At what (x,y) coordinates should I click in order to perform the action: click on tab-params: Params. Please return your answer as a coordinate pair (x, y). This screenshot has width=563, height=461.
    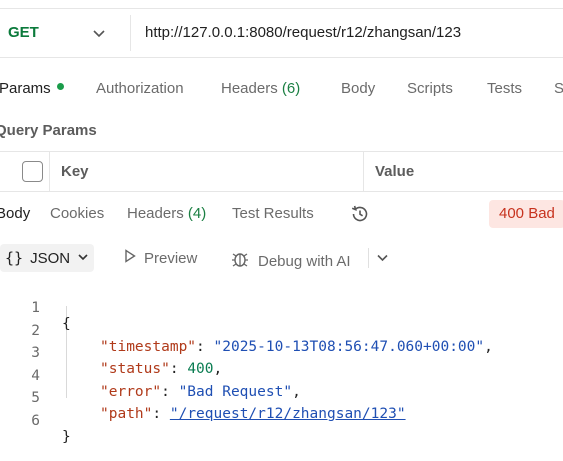
    Looking at the image, I should click on (32, 88).